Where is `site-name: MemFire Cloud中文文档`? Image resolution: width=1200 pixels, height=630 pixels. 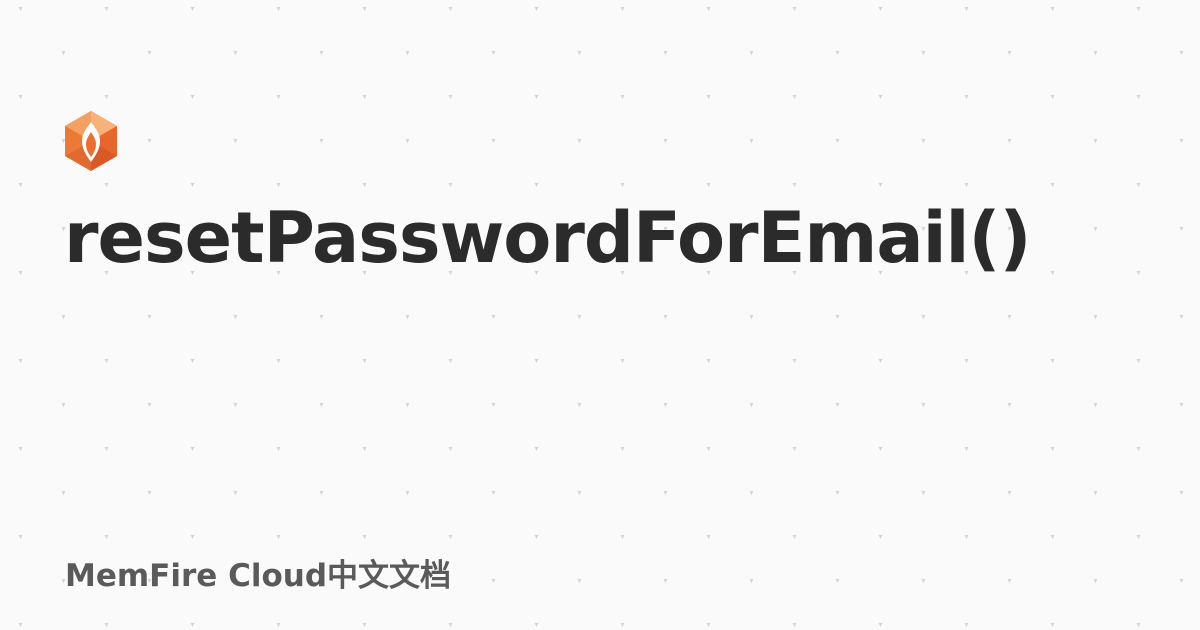
site-name: MemFire Cloud中文文档 is located at coordinates (258, 576).